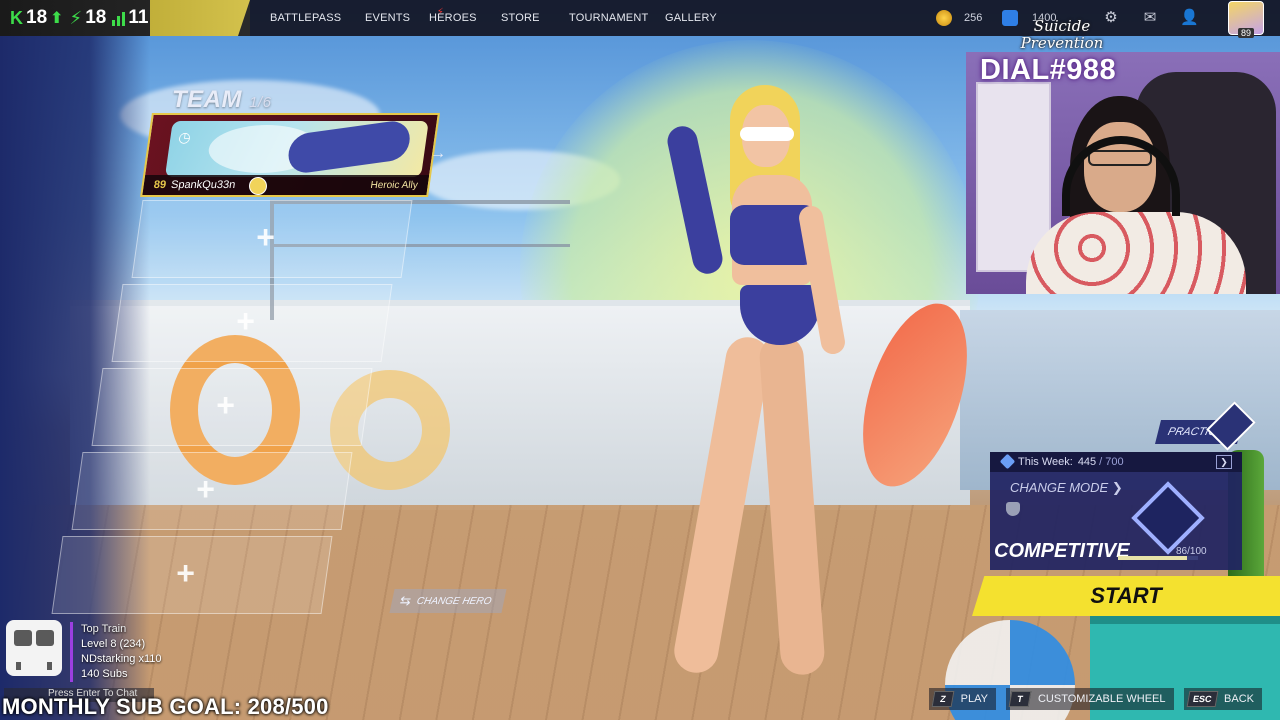 This screenshot has width=1280, height=720. What do you see at coordinates (465, 18) in the screenshot?
I see `nav-heroes: HEROES` at bounding box center [465, 18].